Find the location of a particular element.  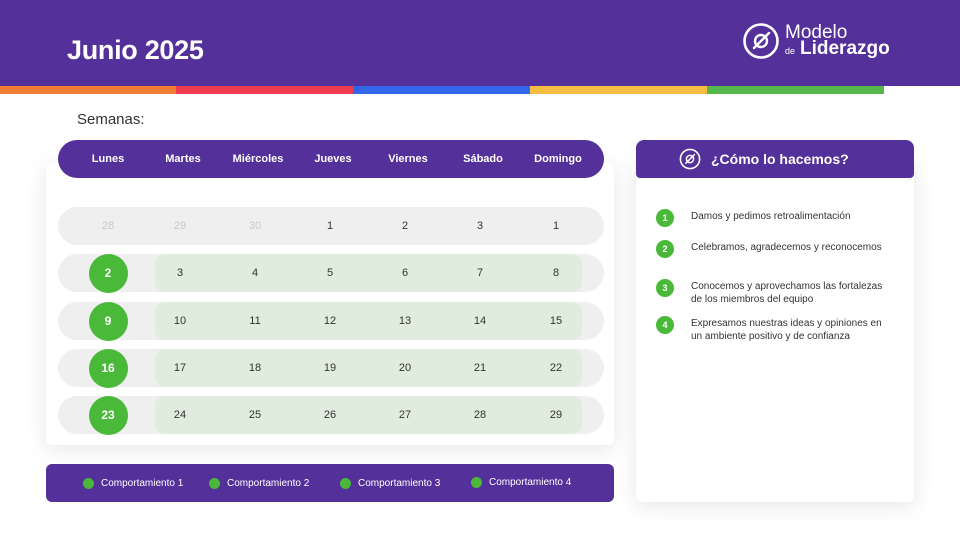

legend-item-2: Comportamiento 2 is located at coordinates (259, 483).